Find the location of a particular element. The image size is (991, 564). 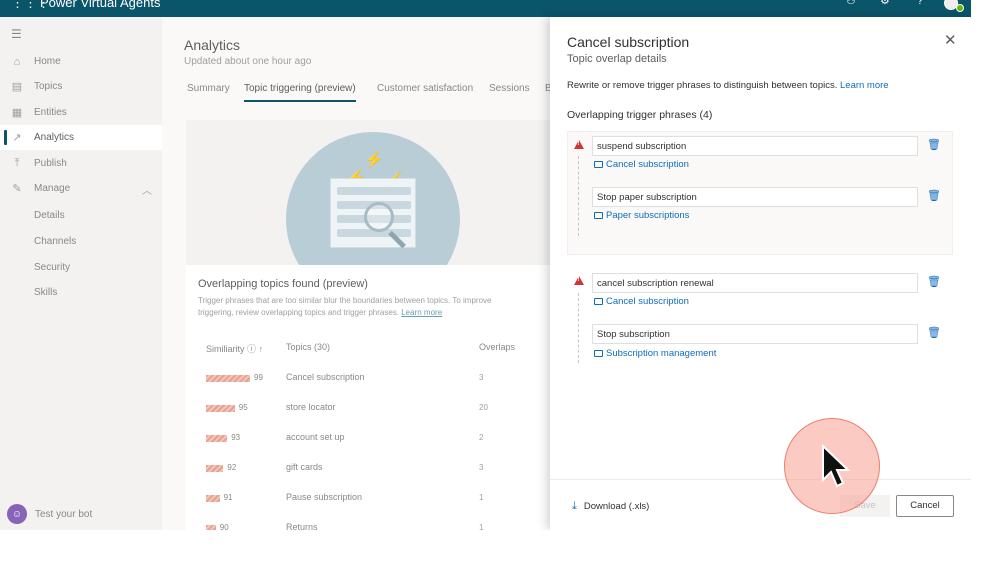

trigger-phrase-input: Stop paper subscription is located at coordinates (755, 197).